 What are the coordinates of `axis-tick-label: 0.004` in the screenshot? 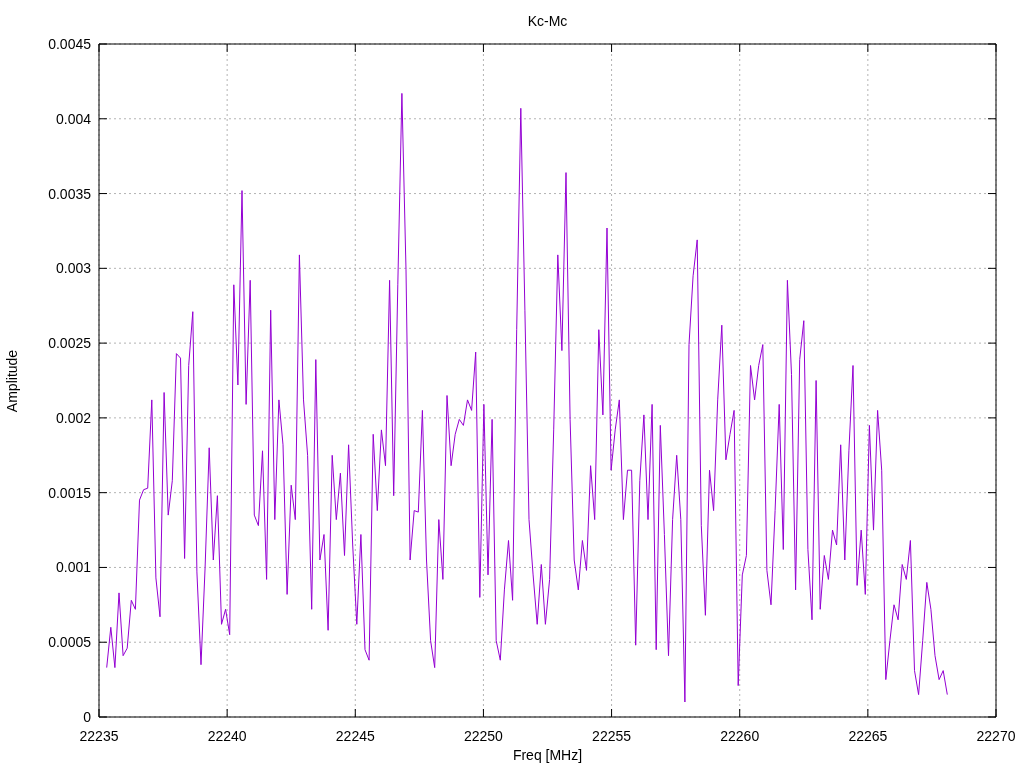 It's located at (73, 118).